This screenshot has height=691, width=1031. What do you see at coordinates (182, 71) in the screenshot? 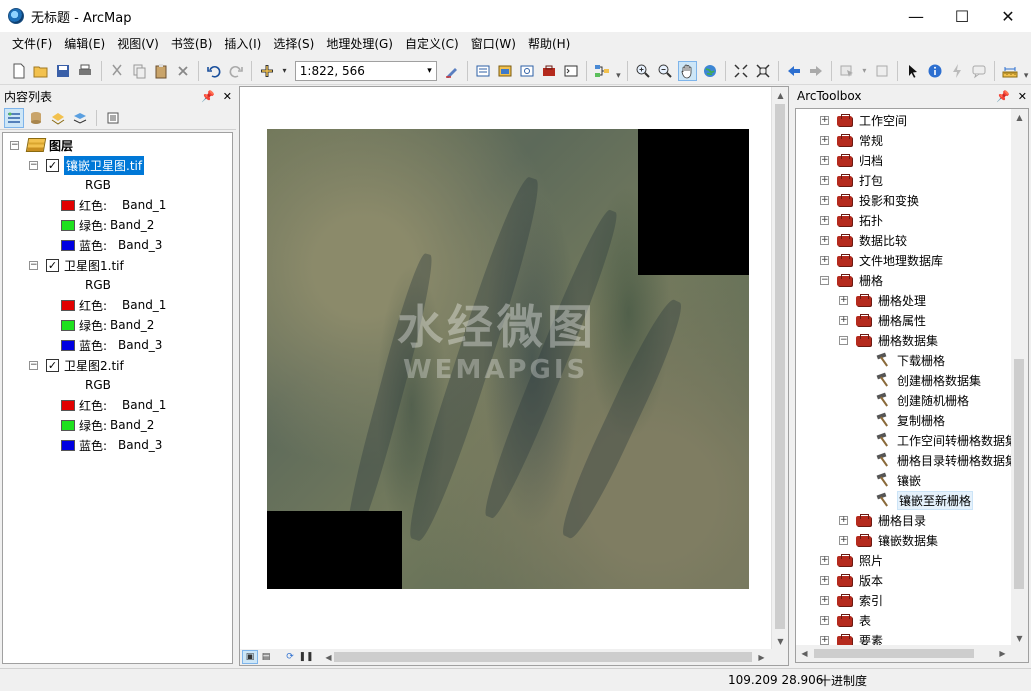
I see `delete-icon` at bounding box center [182, 71].